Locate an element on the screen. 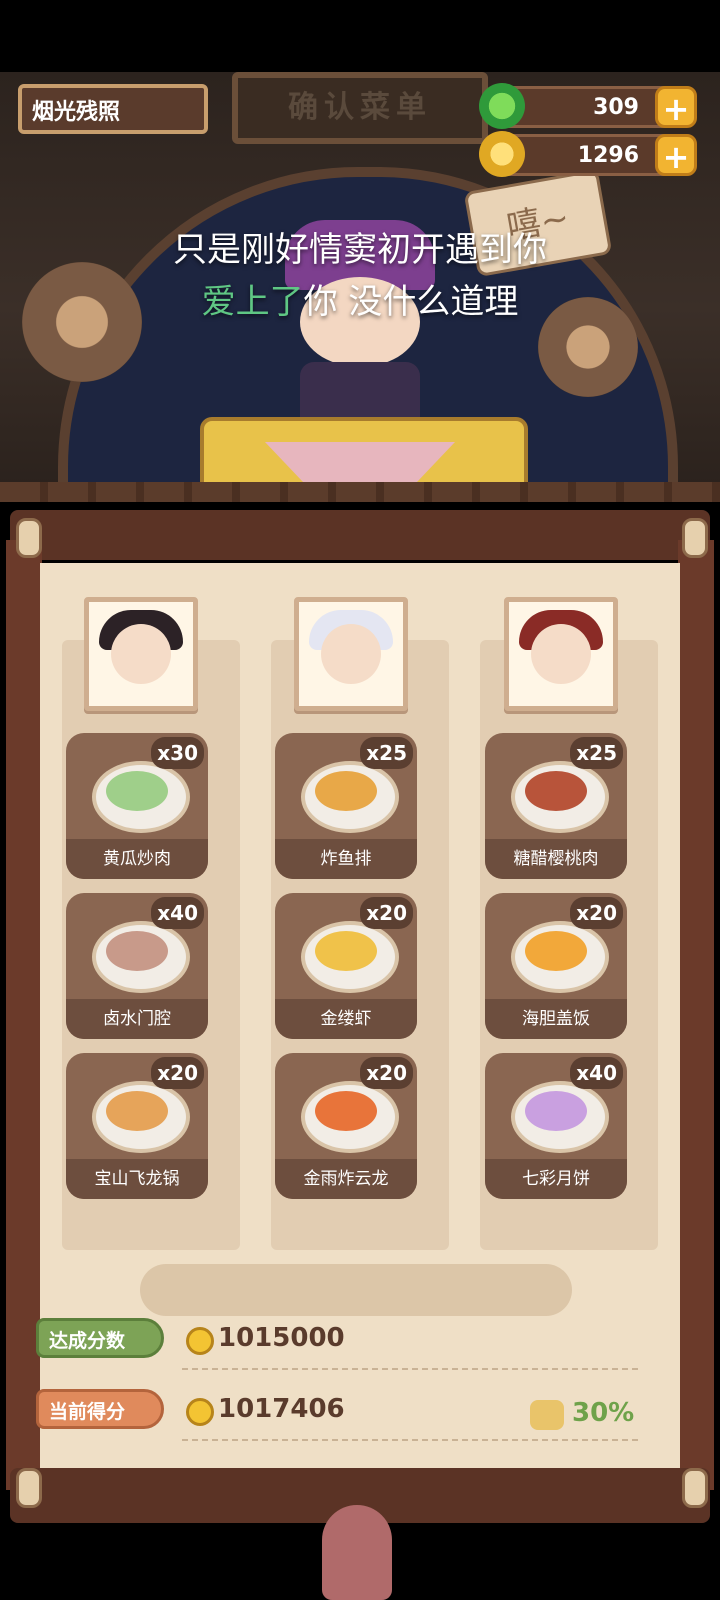  dish-name: 卤水门腔 is located at coordinates (137, 1019).